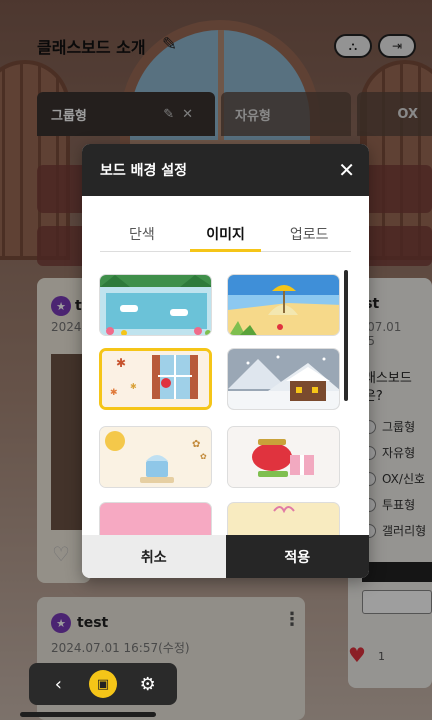  Describe the element at coordinates (148, 684) in the screenshot. I see `gear-icon: ⚙` at that location.